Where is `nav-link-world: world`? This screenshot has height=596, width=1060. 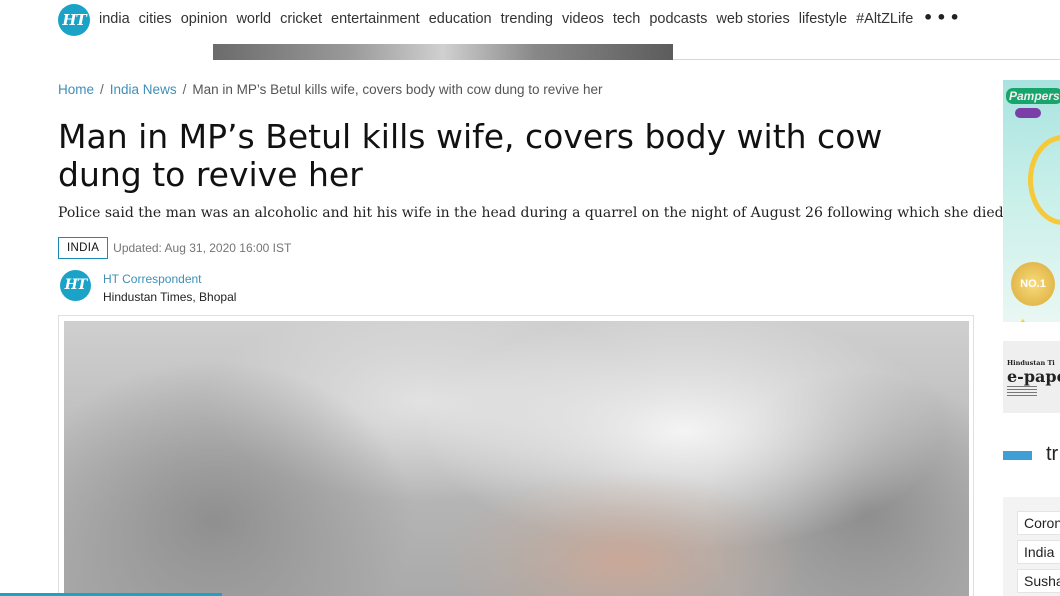 nav-link-world: world is located at coordinates (253, 19).